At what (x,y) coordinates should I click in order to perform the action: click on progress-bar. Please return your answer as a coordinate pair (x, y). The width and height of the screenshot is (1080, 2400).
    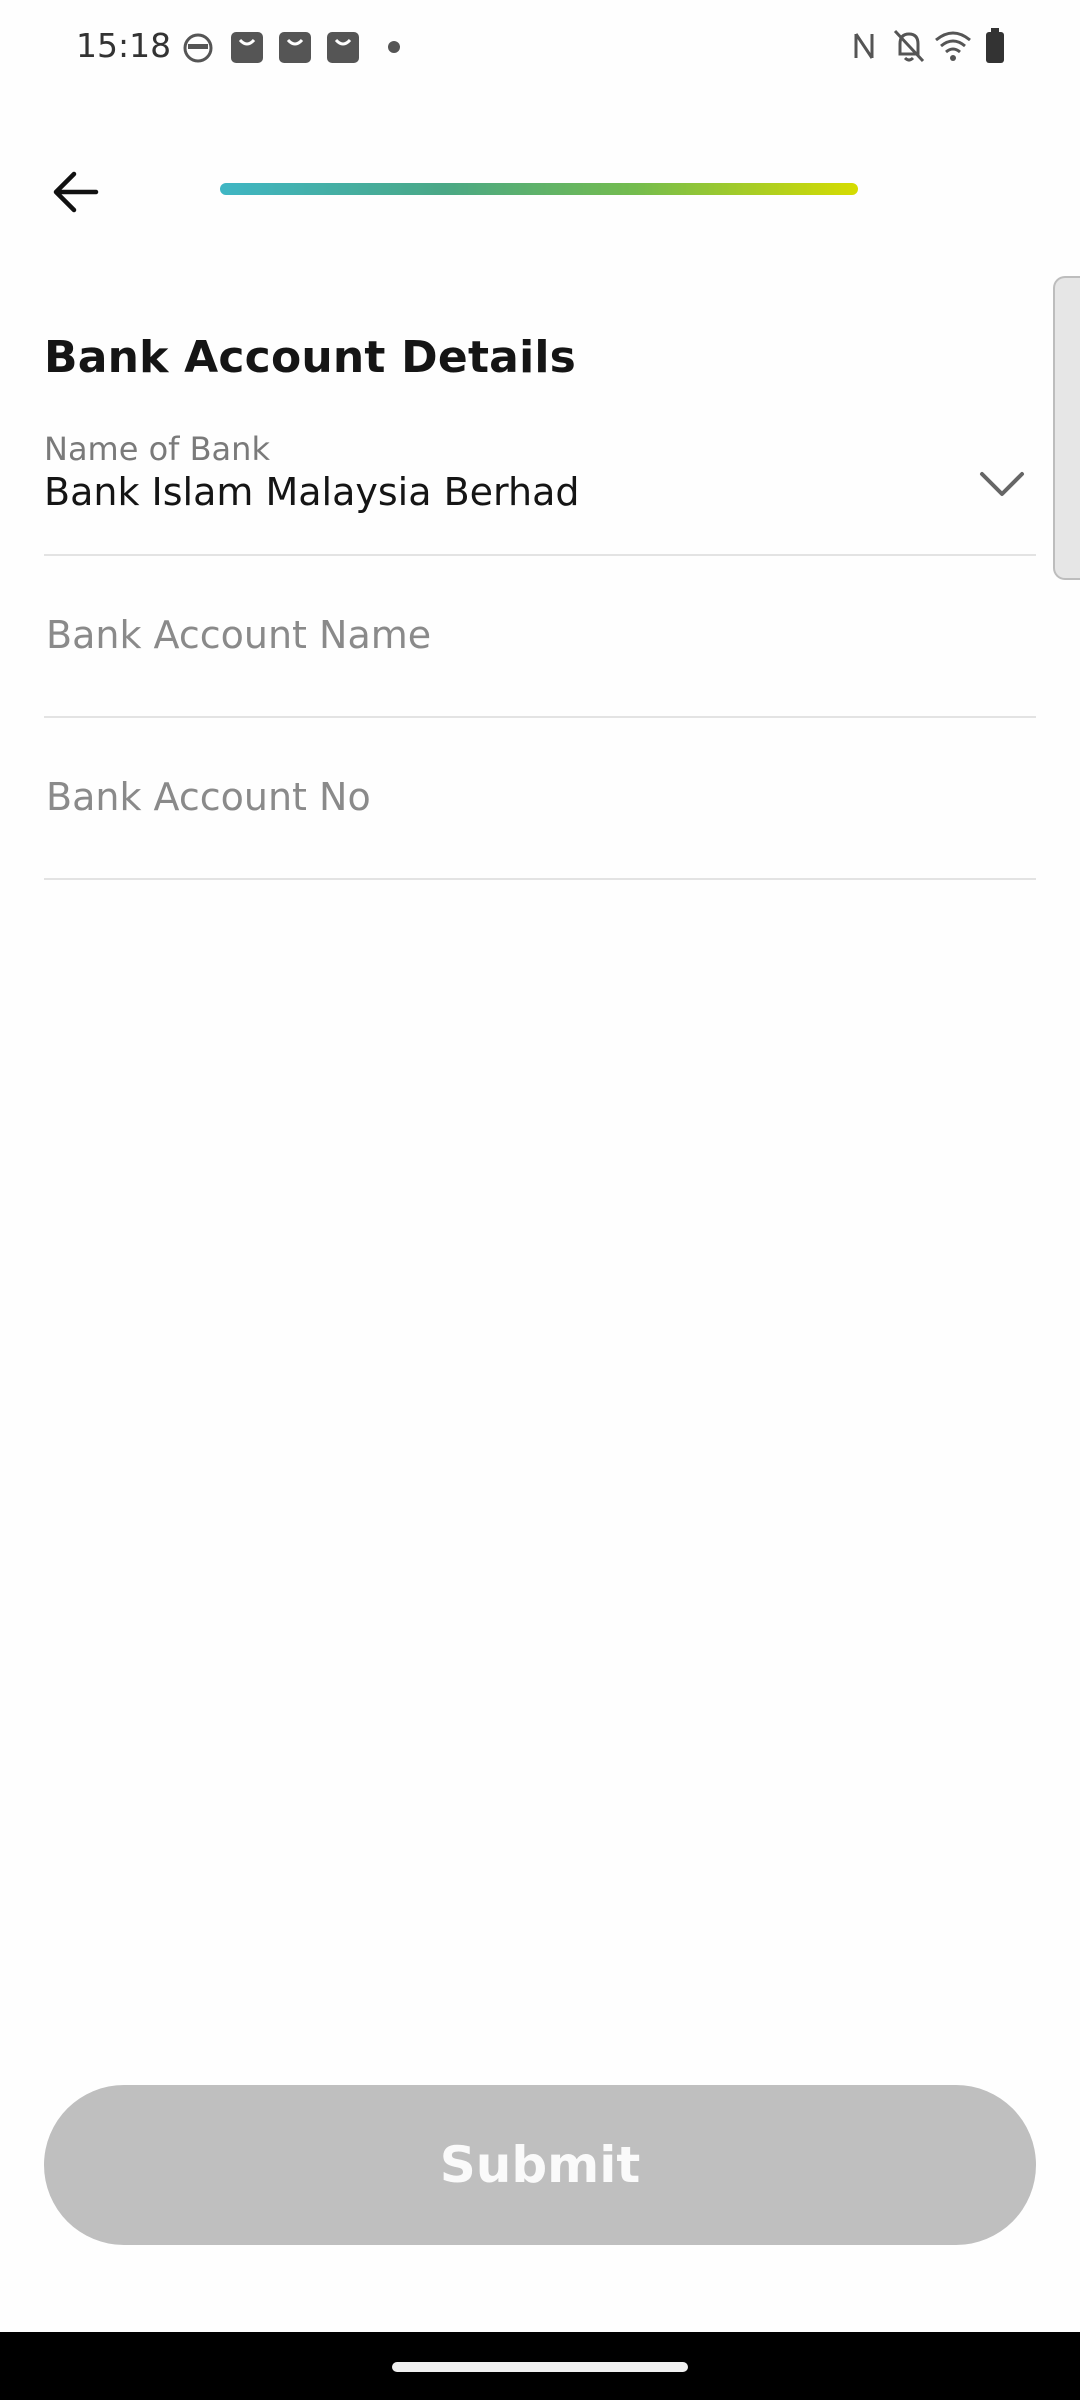
    Looking at the image, I should click on (539, 189).